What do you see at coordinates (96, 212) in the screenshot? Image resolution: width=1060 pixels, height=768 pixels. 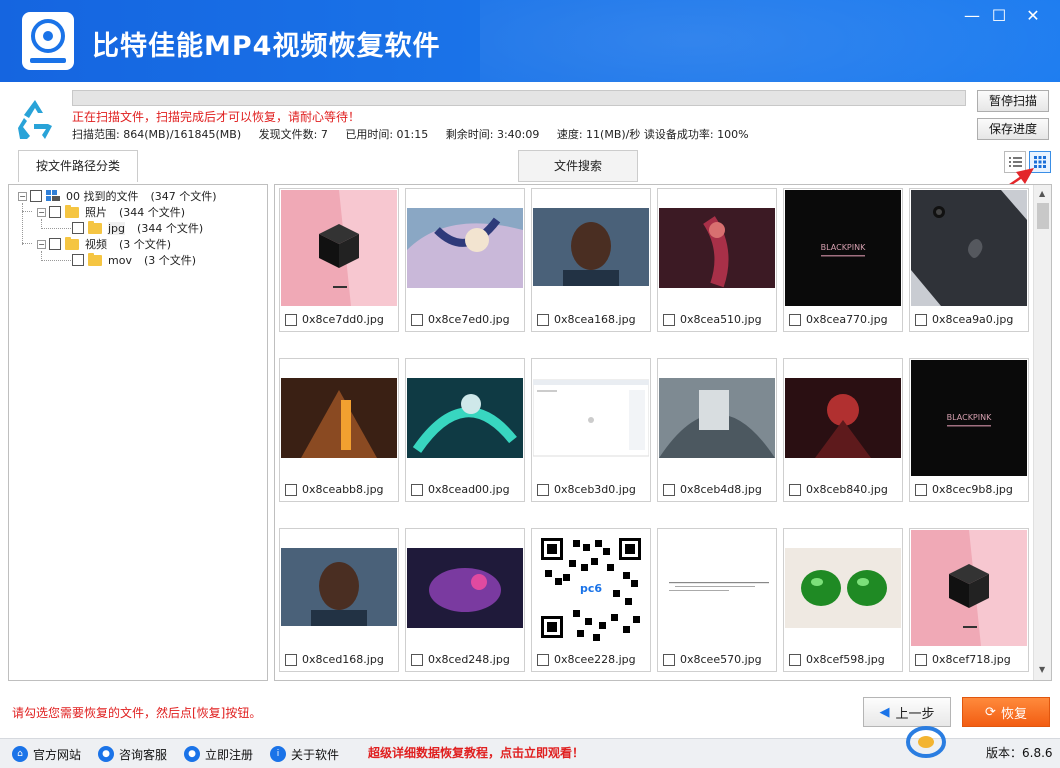 I see `tree-item-label: 照片` at bounding box center [96, 212].